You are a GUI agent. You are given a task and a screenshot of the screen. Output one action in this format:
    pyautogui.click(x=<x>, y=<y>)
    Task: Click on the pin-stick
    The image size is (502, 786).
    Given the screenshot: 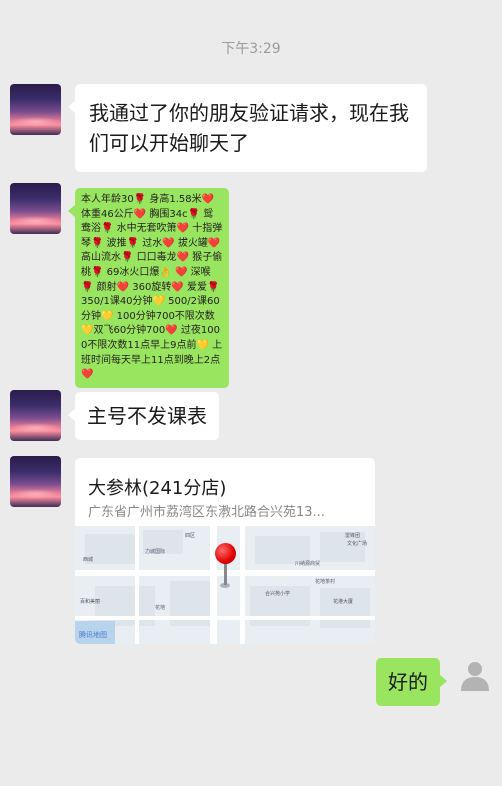 What is the action you would take?
    pyautogui.click(x=225, y=574)
    